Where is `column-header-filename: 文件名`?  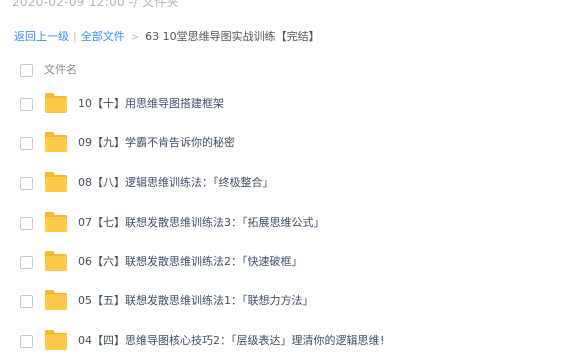
column-header-filename: 文件名 is located at coordinates (60, 69).